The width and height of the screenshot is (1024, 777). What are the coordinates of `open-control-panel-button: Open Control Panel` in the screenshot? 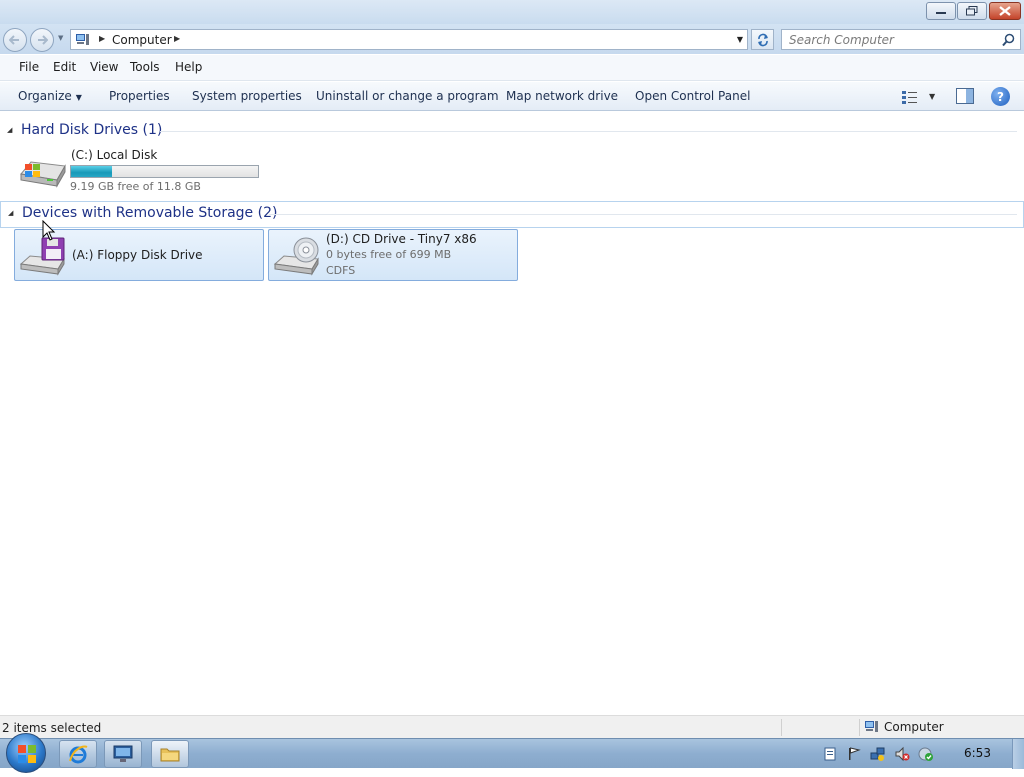 It's located at (692, 96).